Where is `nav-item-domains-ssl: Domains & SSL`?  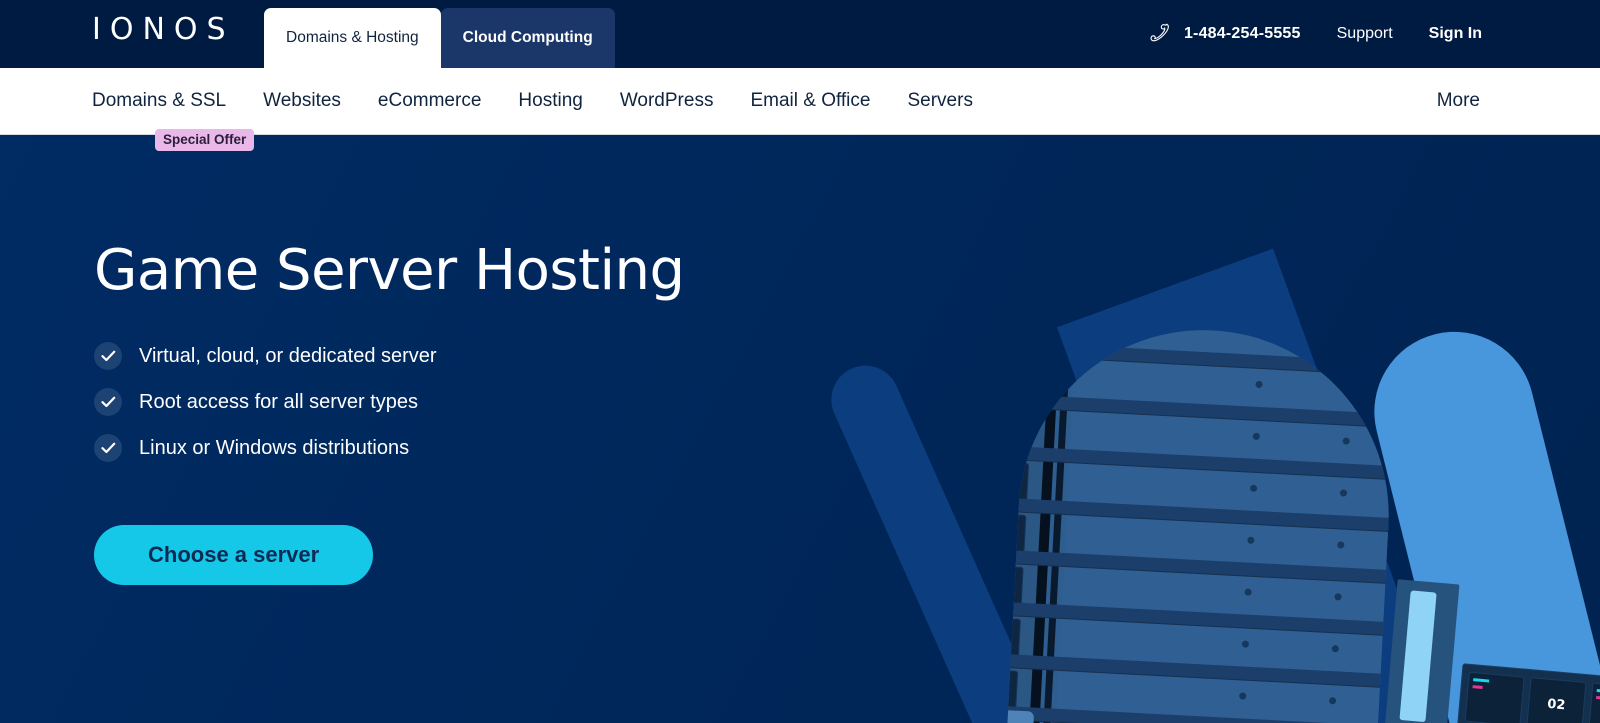 nav-item-domains-ssl: Domains & SSL is located at coordinates (159, 101).